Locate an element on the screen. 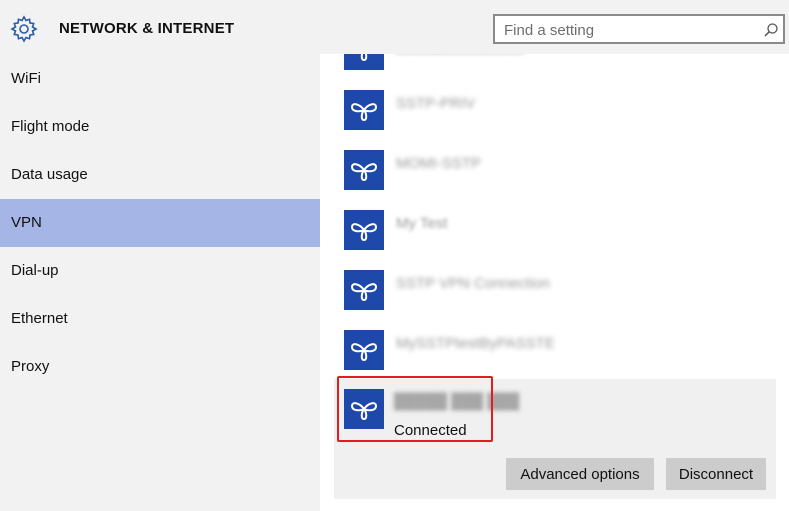  vpn-connection-item: SSTP-PRIV is located at coordinates (554, 110).